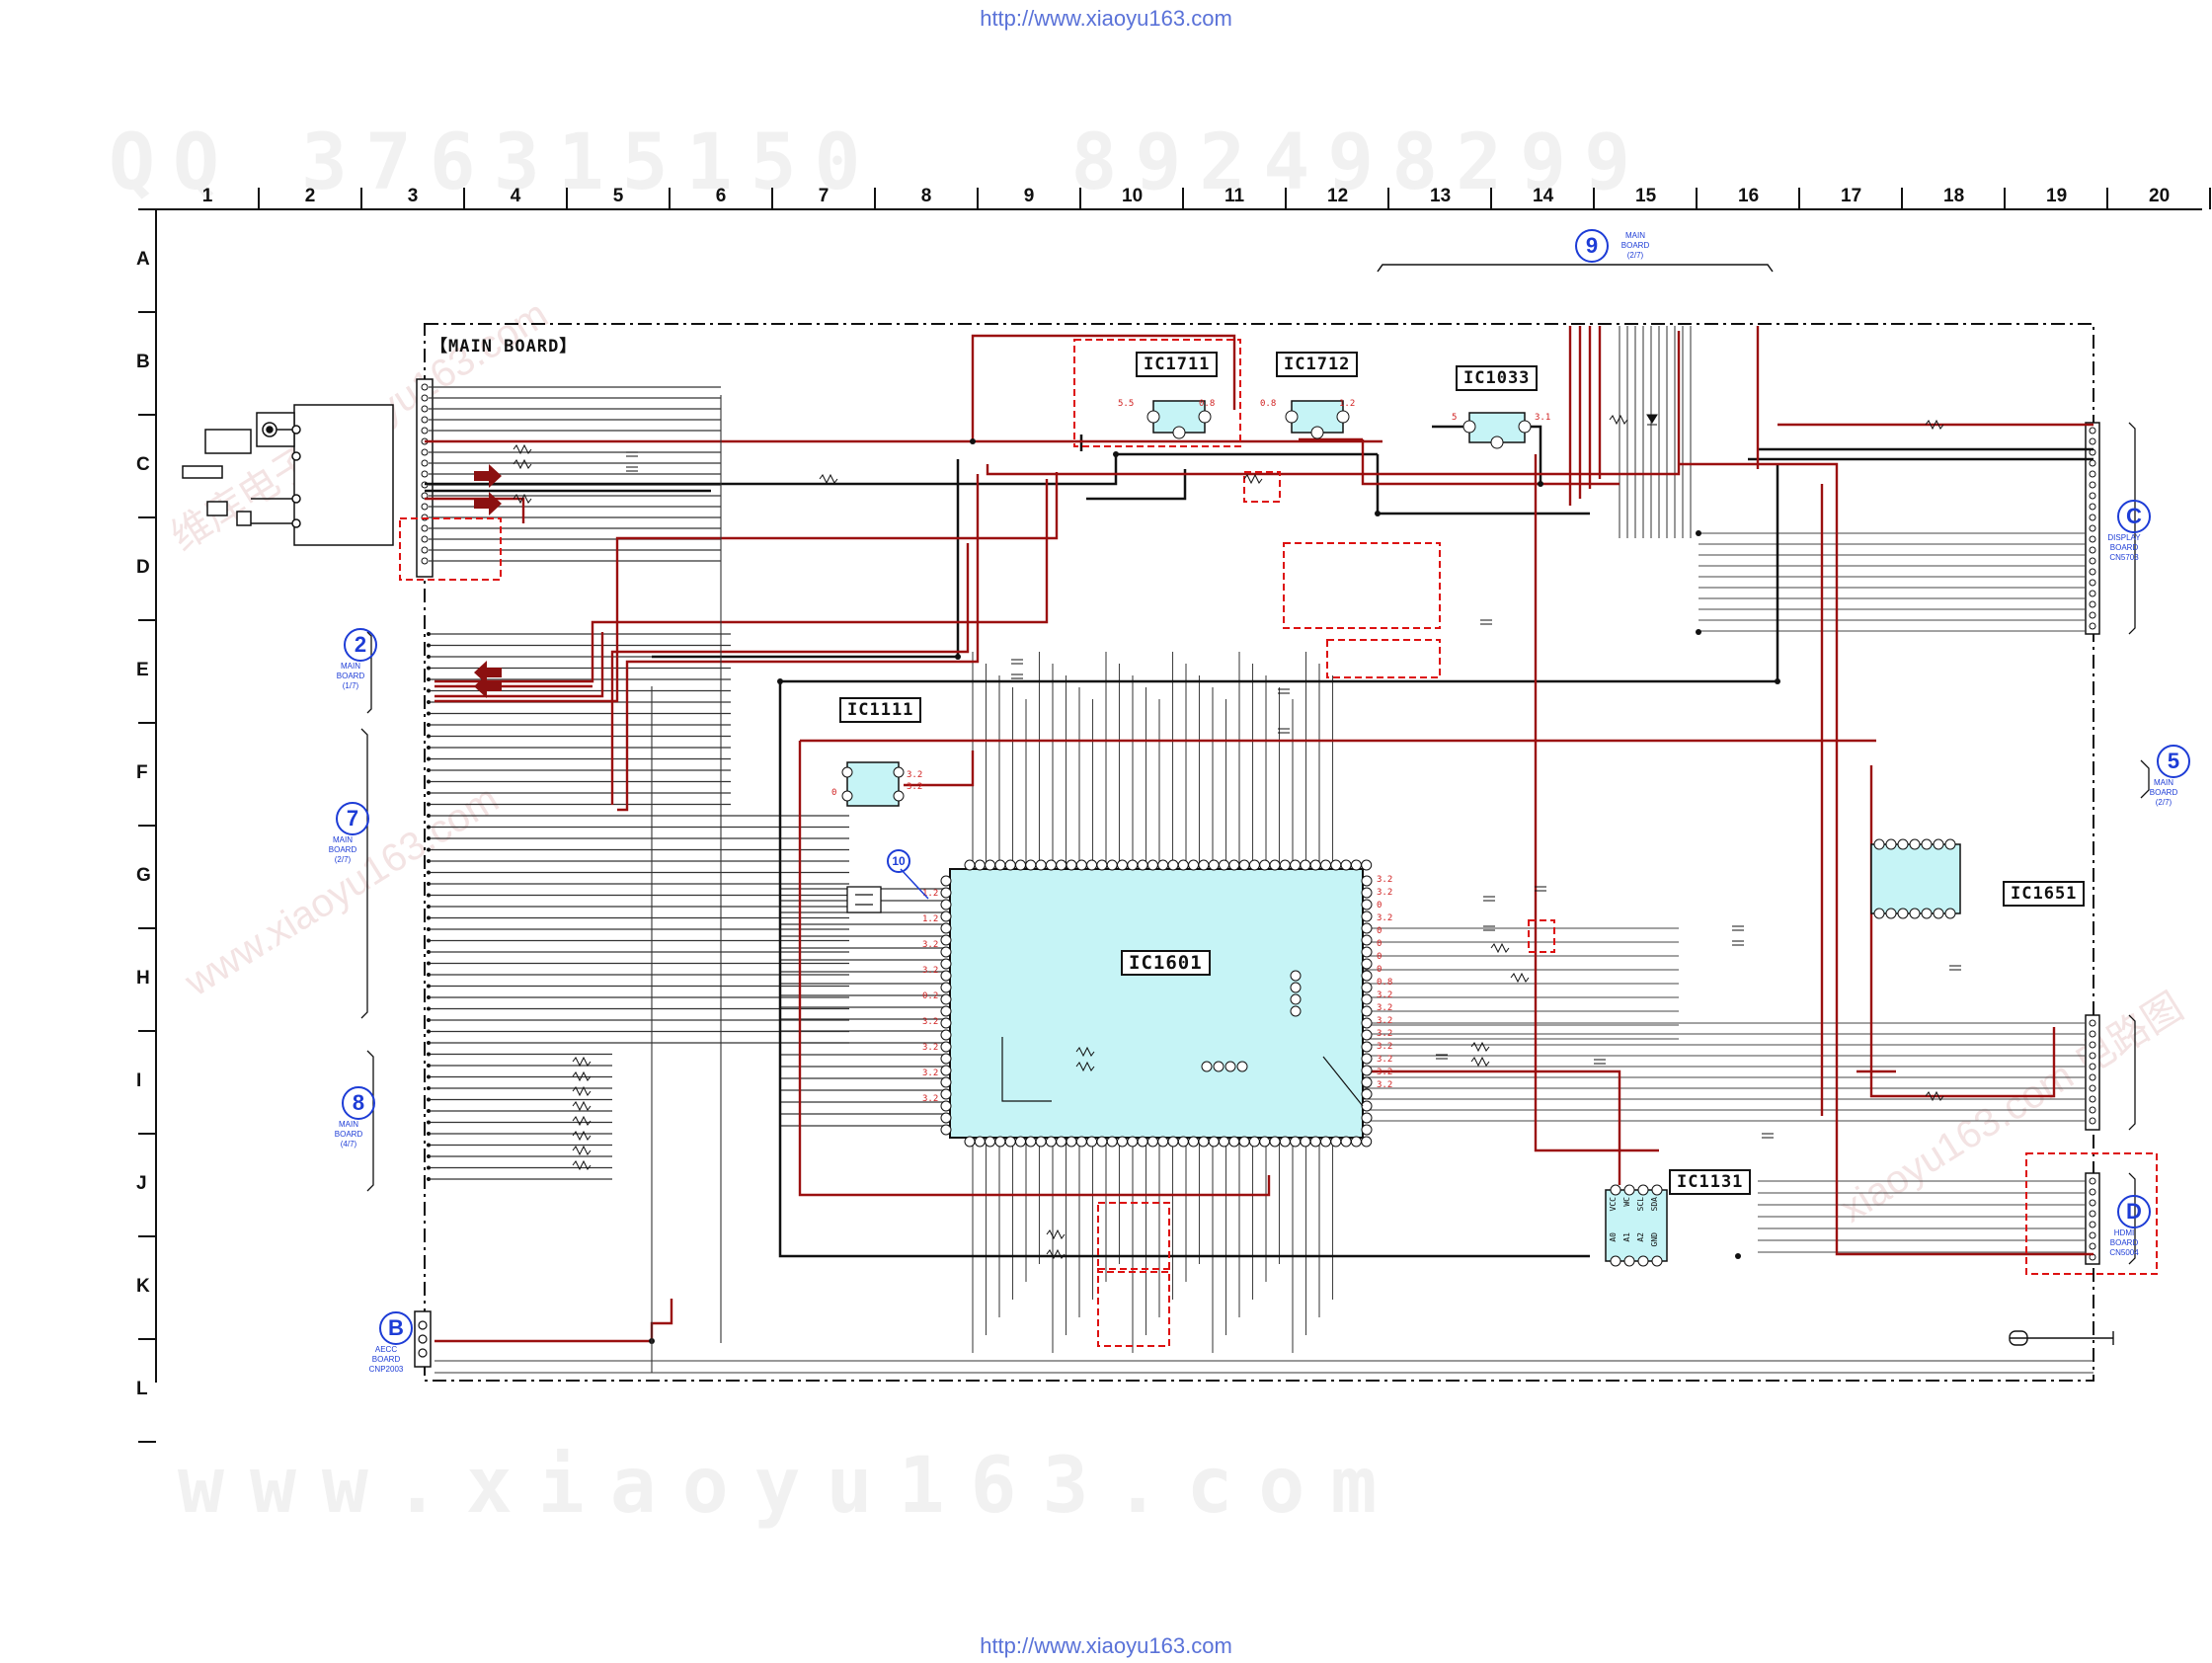  What do you see at coordinates (1543, 418) in the screenshot?
I see `voltage-label: 3.1` at bounding box center [1543, 418].